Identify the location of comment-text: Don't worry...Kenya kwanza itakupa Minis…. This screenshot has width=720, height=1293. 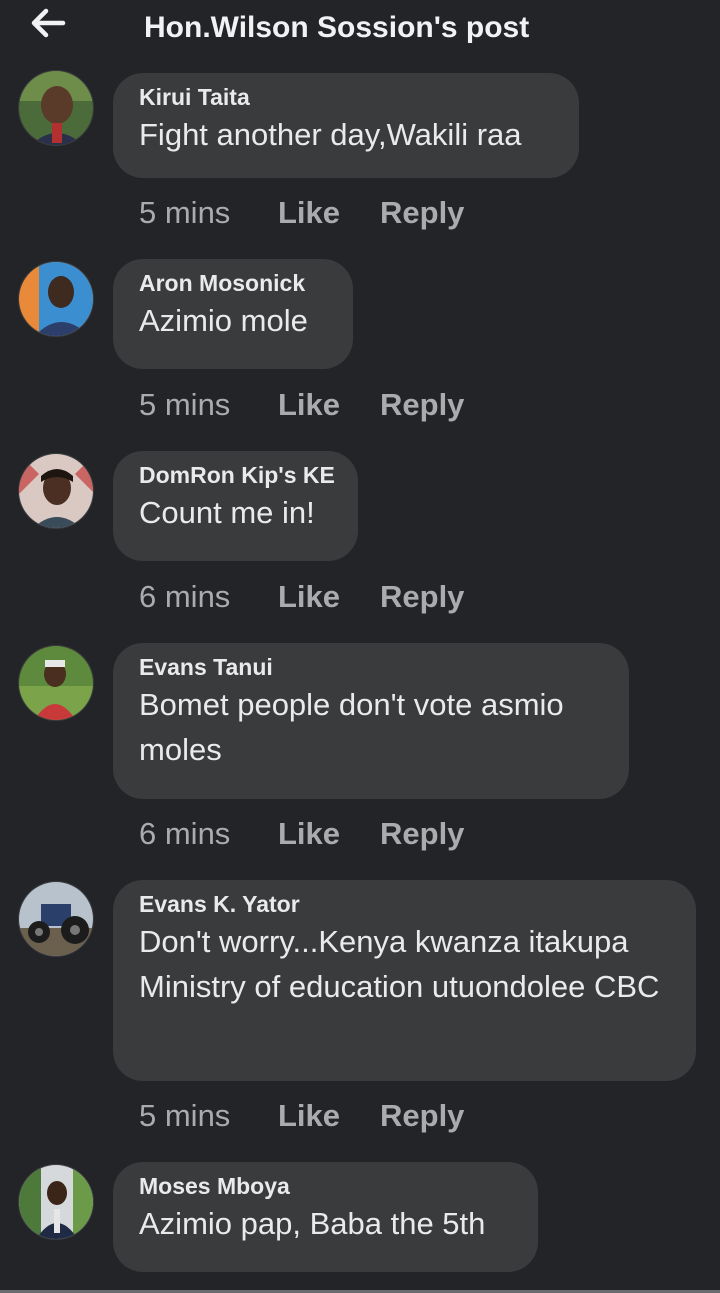
(399, 964).